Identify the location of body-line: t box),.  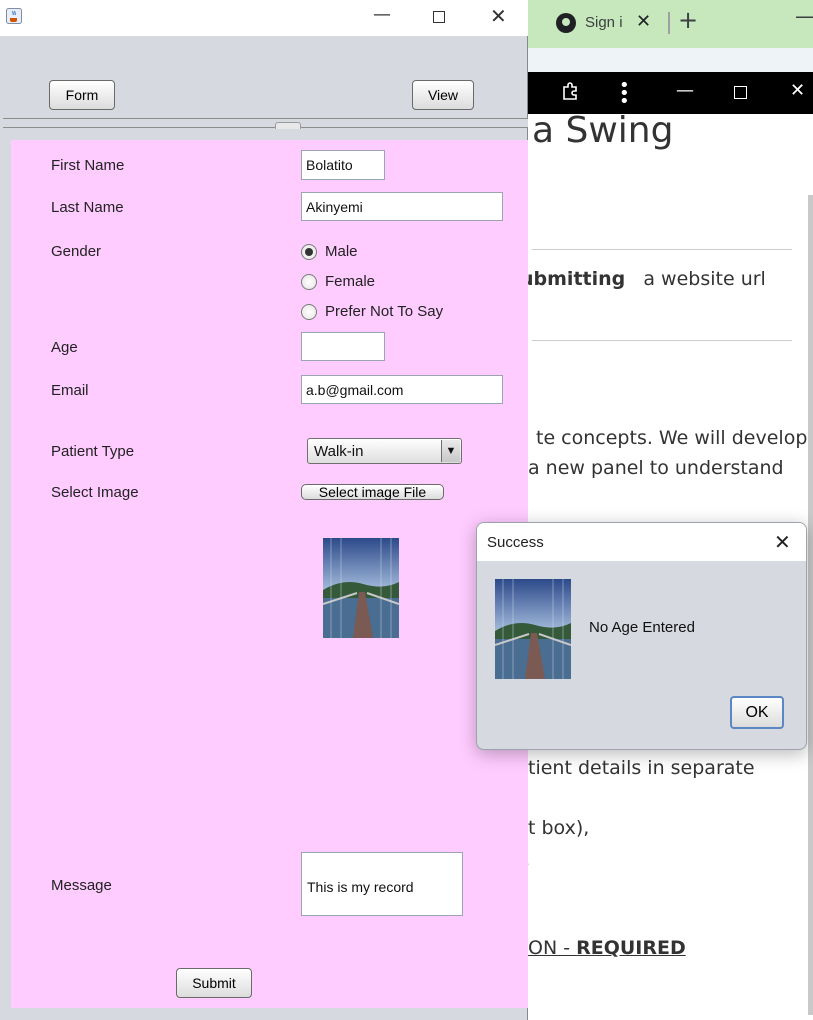
(559, 828).